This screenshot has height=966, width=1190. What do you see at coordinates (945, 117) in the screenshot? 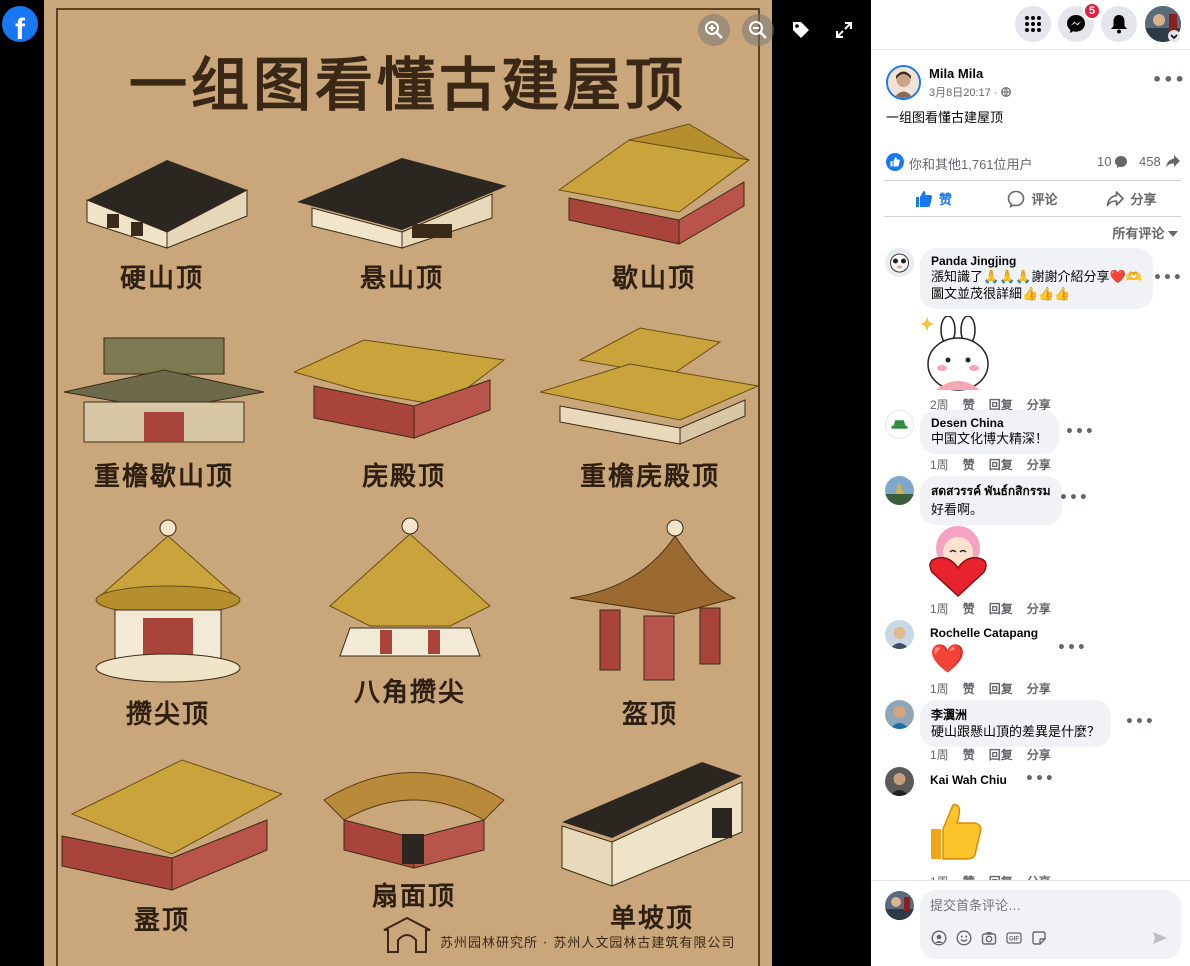
I see `post-caption: 一组图看懂古建屋顶` at bounding box center [945, 117].